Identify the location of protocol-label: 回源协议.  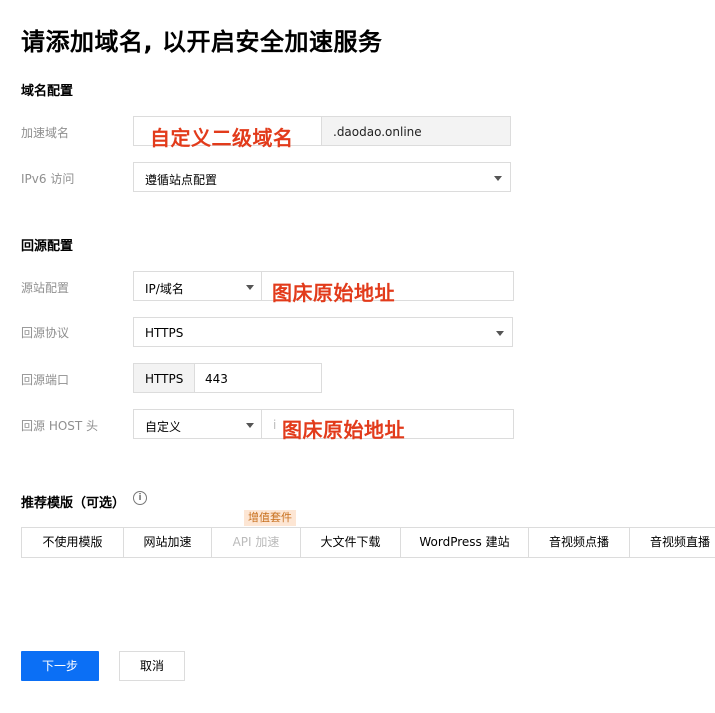
(45, 333).